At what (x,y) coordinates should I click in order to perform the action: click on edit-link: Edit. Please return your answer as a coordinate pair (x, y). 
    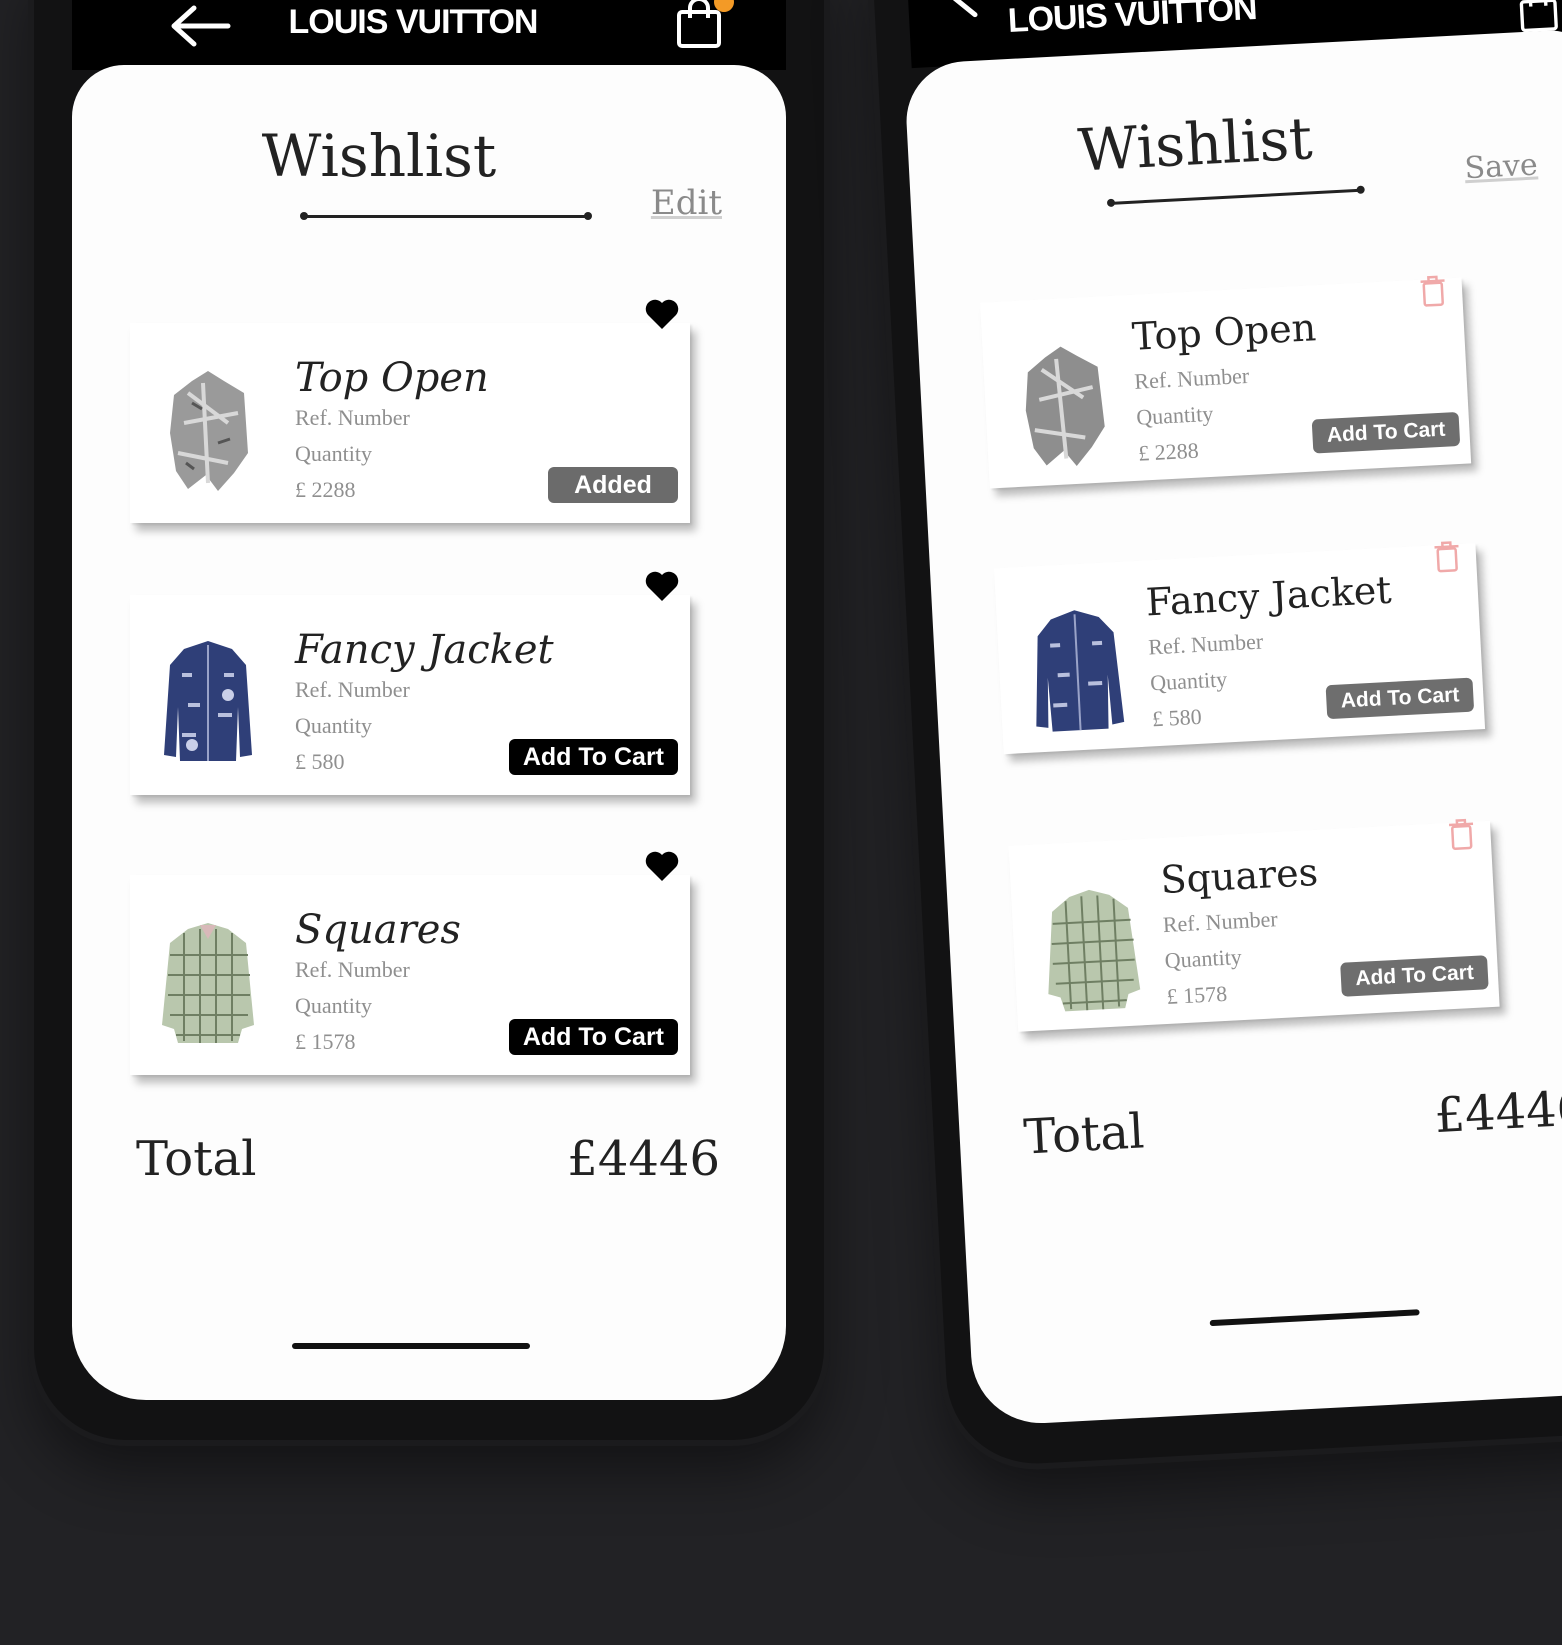
    Looking at the image, I should click on (686, 203).